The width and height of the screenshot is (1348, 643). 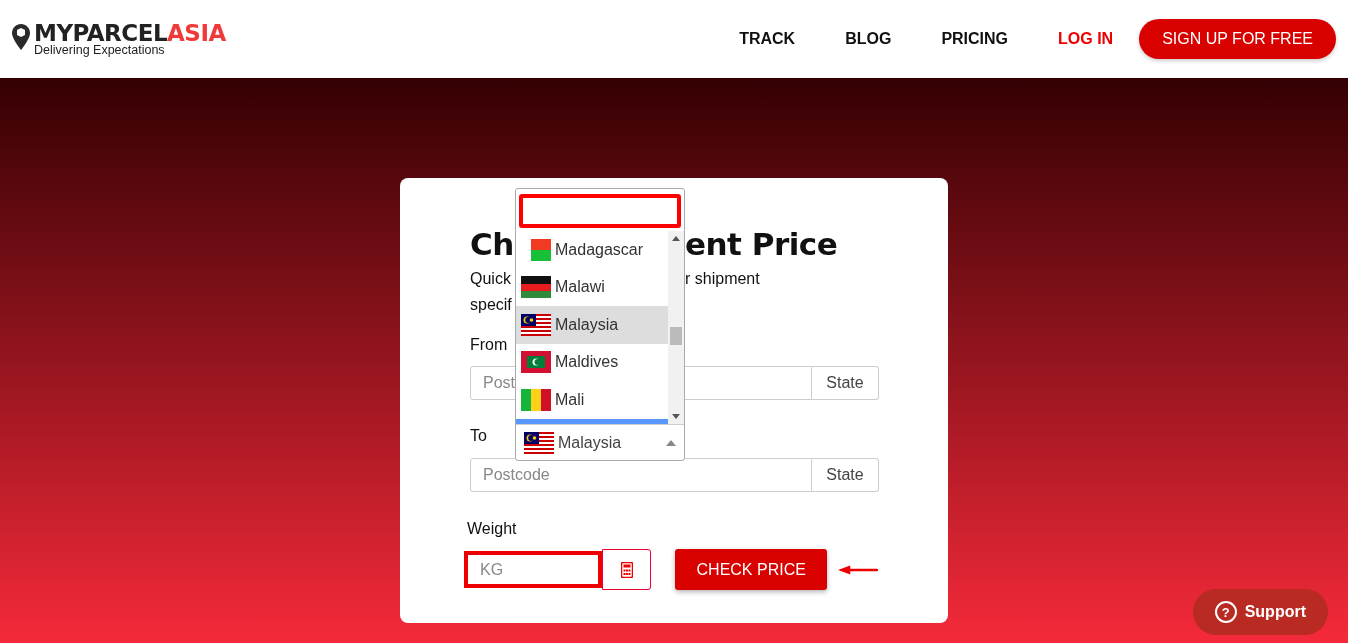 What do you see at coordinates (761, 243) in the screenshot?
I see `card-title: ent Price` at bounding box center [761, 243].